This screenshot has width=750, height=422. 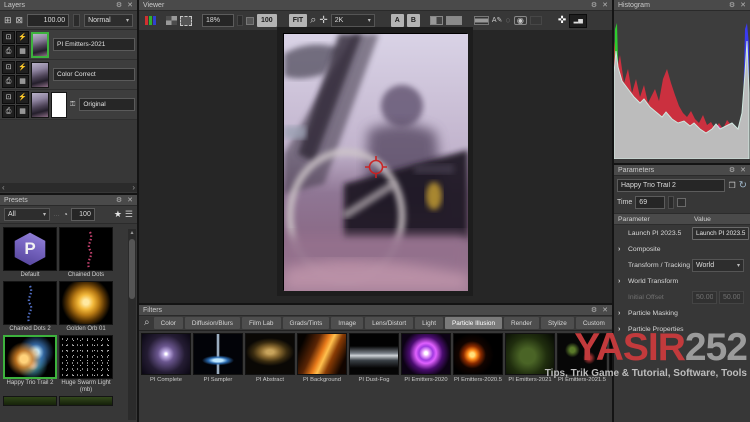 What do you see at coordinates (218, 358) in the screenshot?
I see `filter-item-pi-sampler: PI Sampler` at bounding box center [218, 358].